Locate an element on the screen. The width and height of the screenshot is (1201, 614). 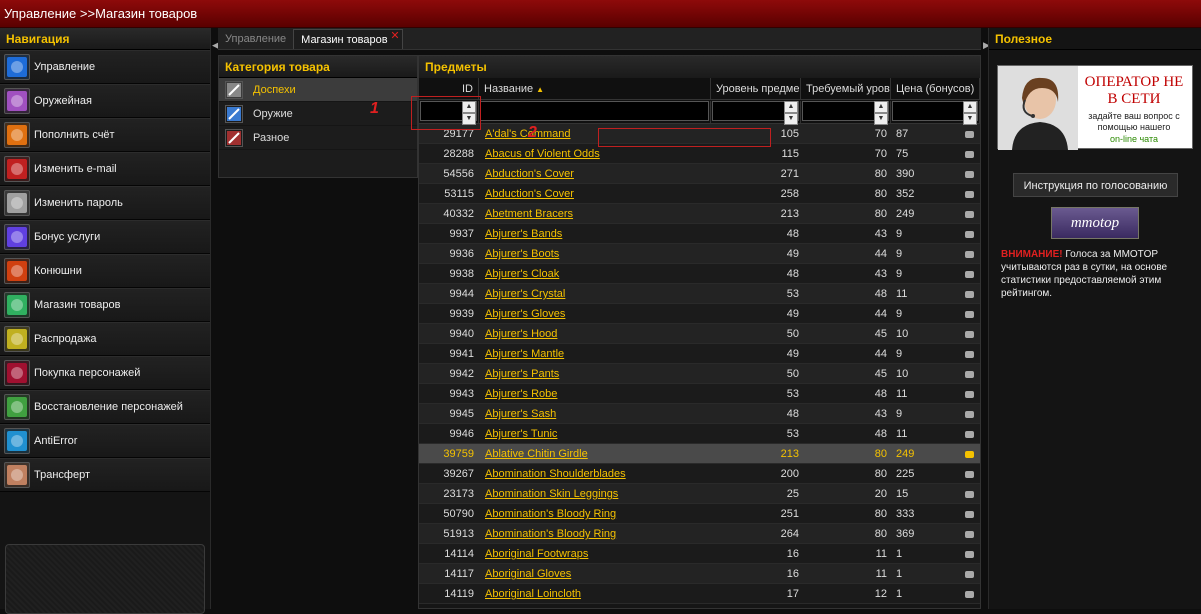
column-name: Название ▲ is located at coordinates (595, 88).